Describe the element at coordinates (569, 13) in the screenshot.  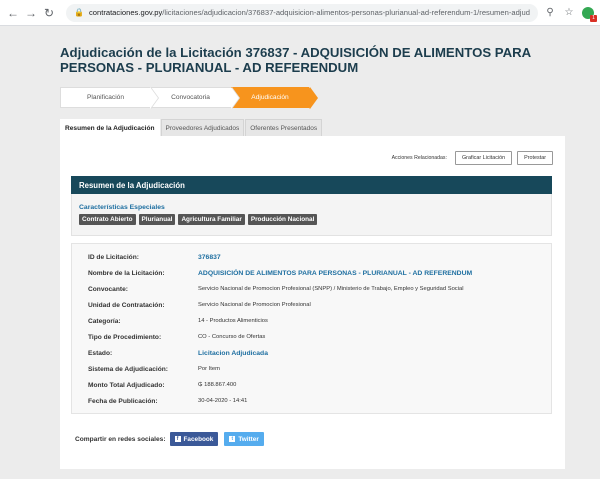
I see `bookmark-star-icon: ☆` at that location.